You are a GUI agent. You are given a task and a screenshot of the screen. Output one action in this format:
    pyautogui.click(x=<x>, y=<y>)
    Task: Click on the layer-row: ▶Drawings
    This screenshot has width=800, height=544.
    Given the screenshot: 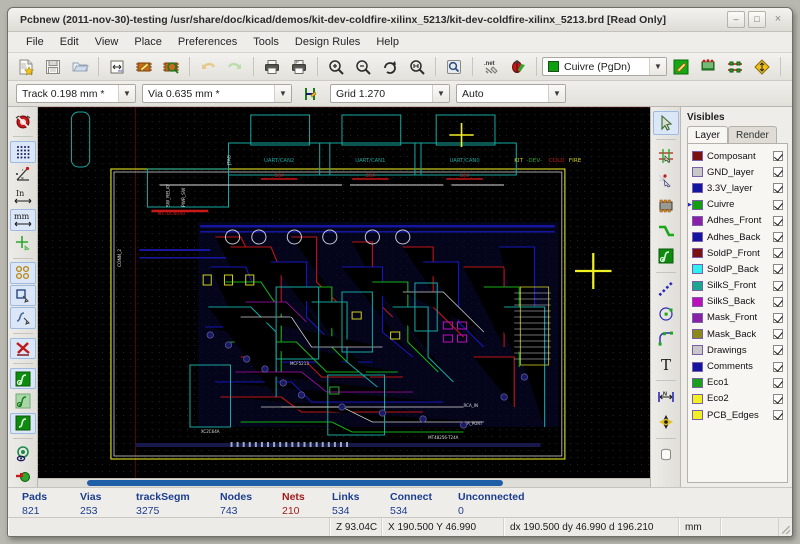 What is the action you would take?
    pyautogui.click(x=738, y=350)
    